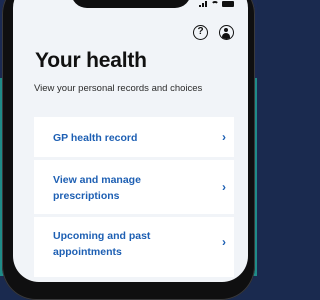 The height and width of the screenshot is (300, 320). Describe the element at coordinates (131, 4) in the screenshot. I see `phone-notch` at that location.